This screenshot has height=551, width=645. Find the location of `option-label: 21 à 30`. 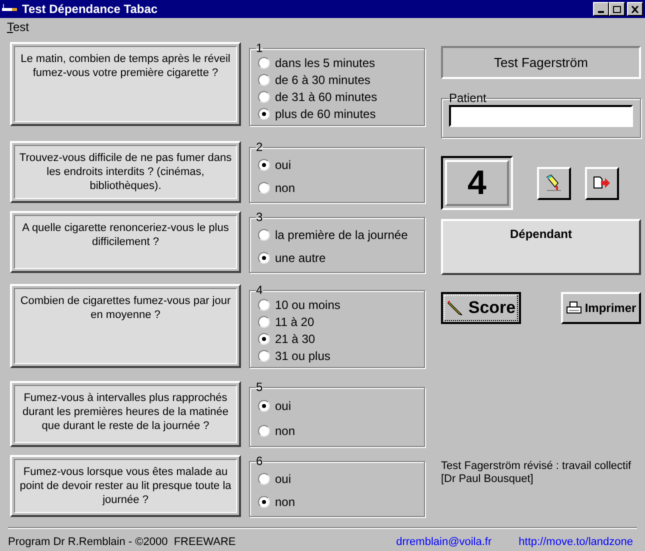

option-label: 21 à 30 is located at coordinates (295, 339).